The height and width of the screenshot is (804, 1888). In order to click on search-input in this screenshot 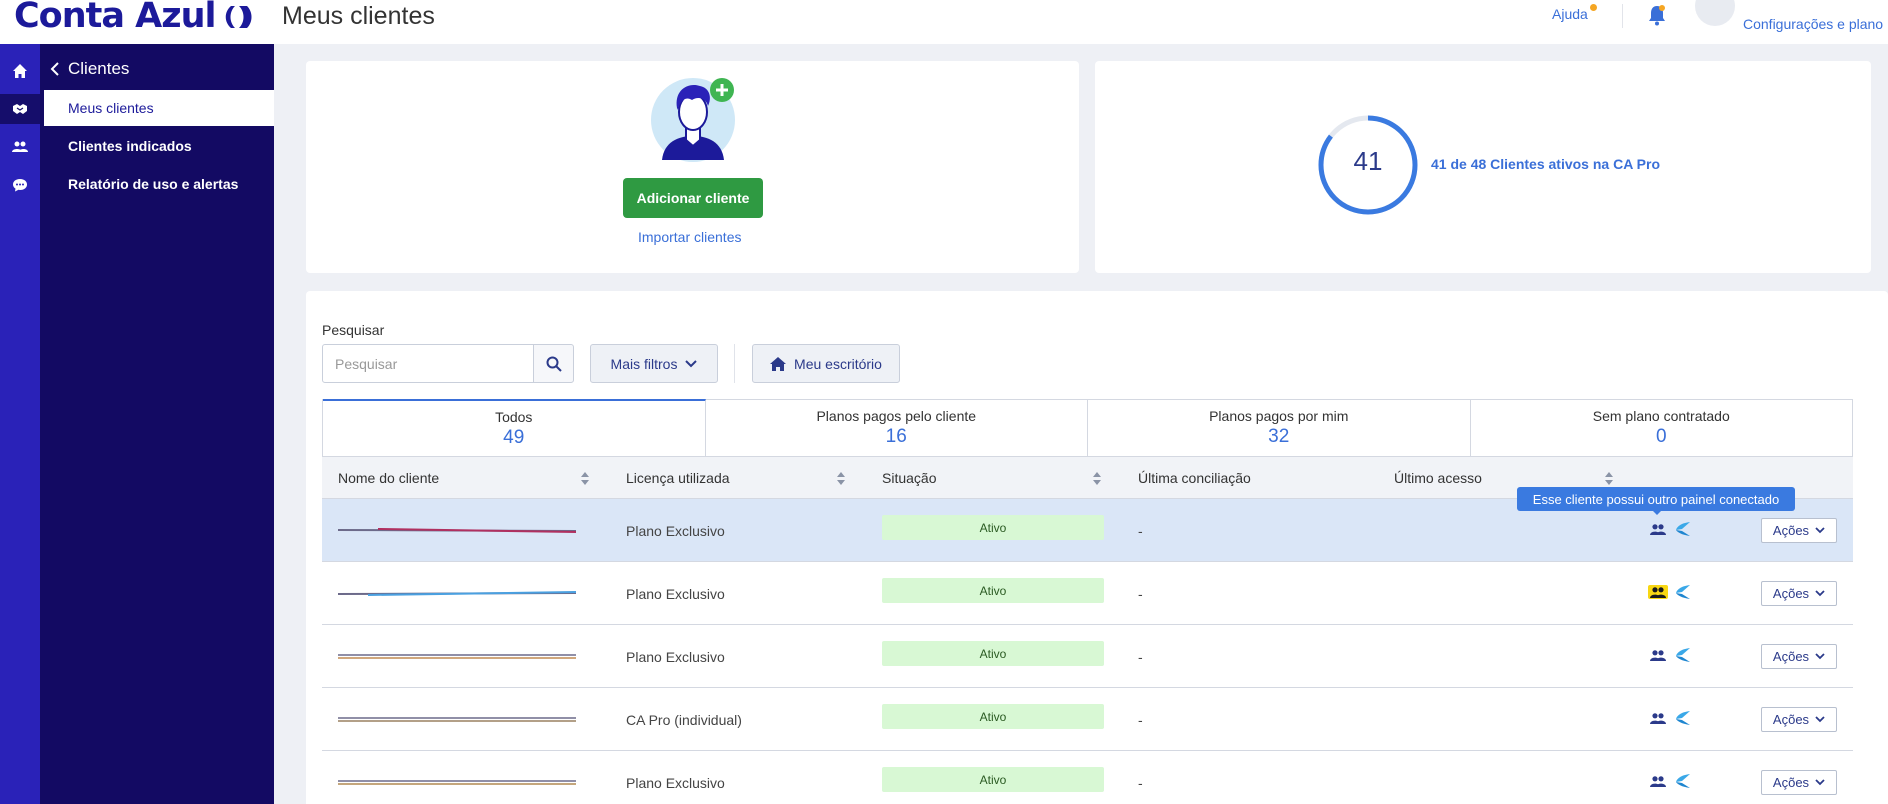, I will do `click(428, 363)`.